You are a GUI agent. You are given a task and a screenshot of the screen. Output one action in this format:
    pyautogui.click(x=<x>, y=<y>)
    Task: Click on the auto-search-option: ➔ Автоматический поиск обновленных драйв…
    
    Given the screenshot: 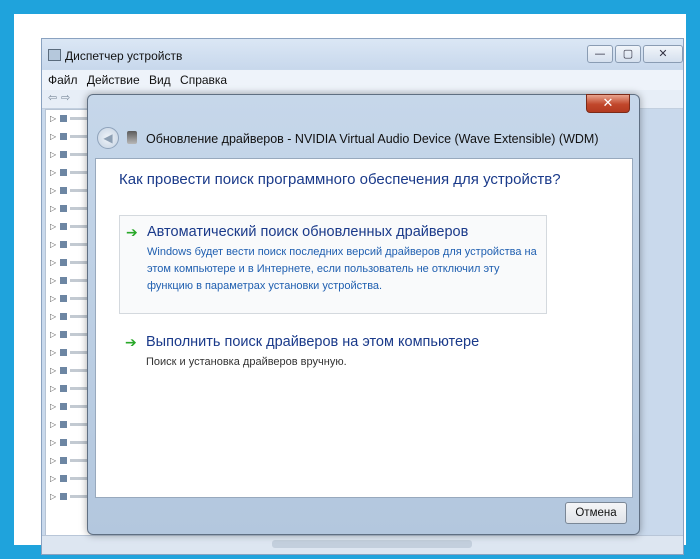 What is the action you would take?
    pyautogui.click(x=333, y=264)
    